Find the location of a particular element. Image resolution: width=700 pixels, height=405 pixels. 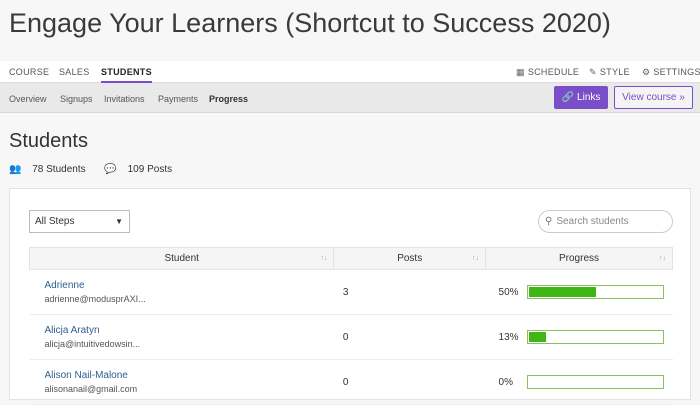

posts-count-label: 109 Posts is located at coordinates (150, 169).